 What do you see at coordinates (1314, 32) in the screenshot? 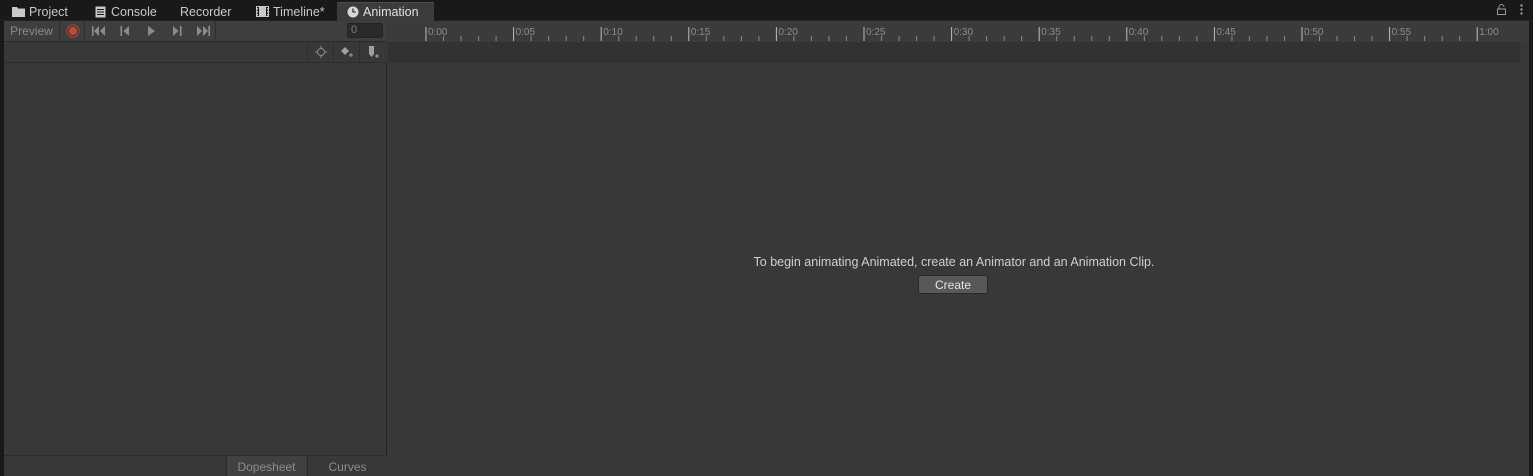
I see `ruler-tick-label: 0:50` at bounding box center [1314, 32].